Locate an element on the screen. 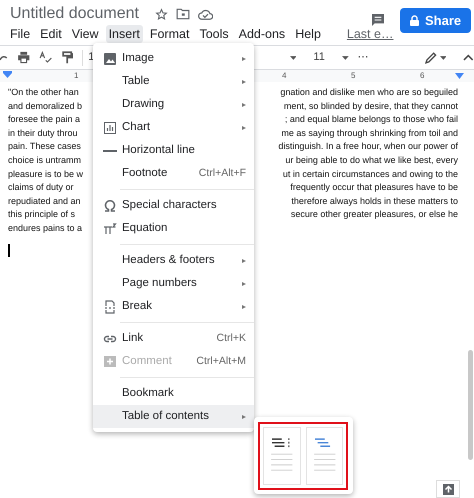 The image size is (474, 498). paint-format-icon is located at coordinates (68, 57).